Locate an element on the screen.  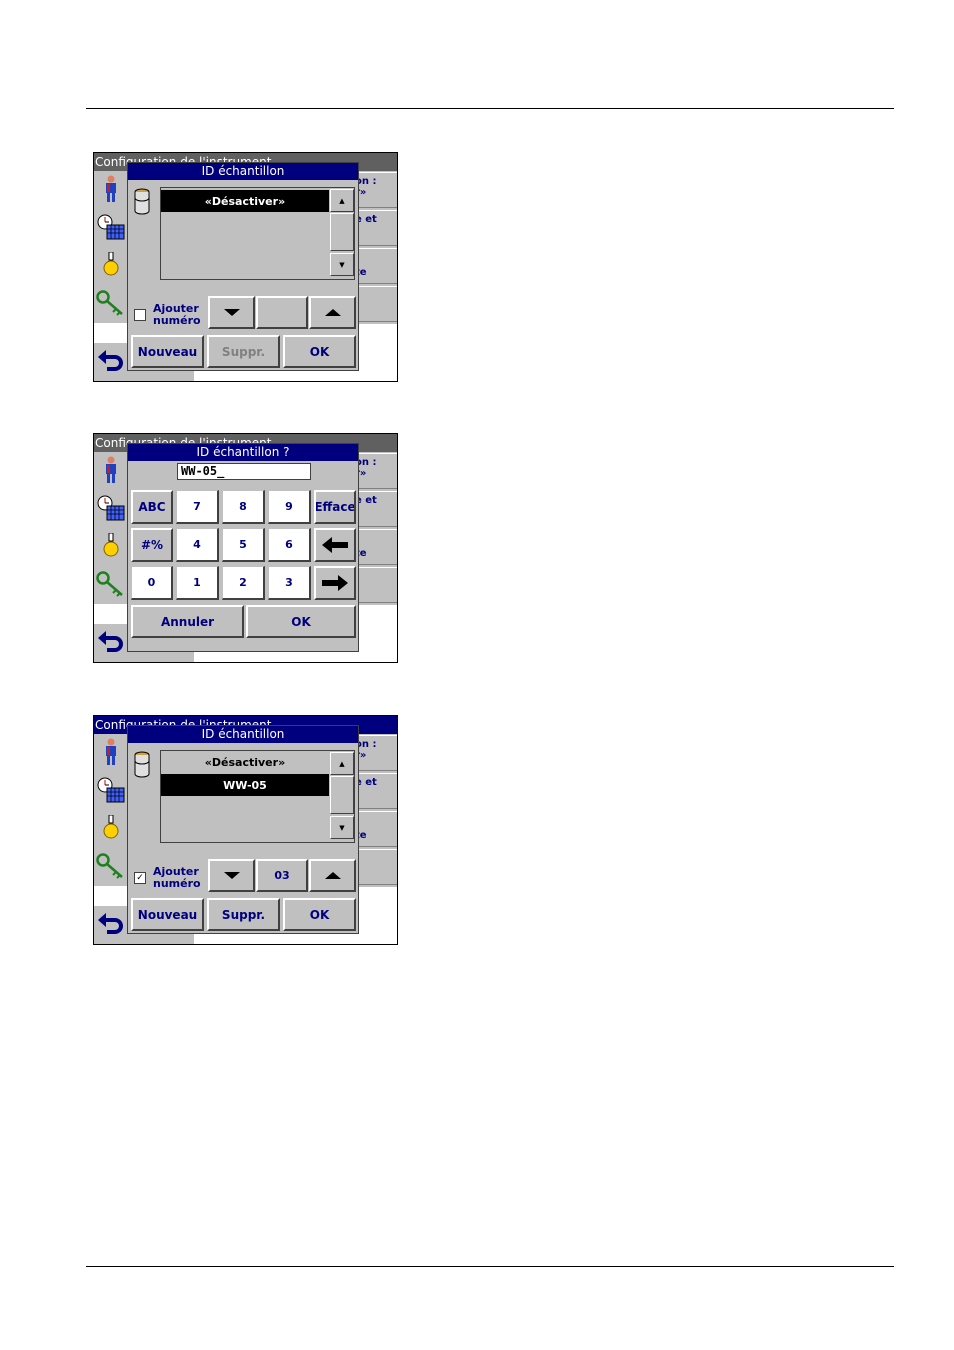
key-0: 0 is located at coordinates (152, 583).